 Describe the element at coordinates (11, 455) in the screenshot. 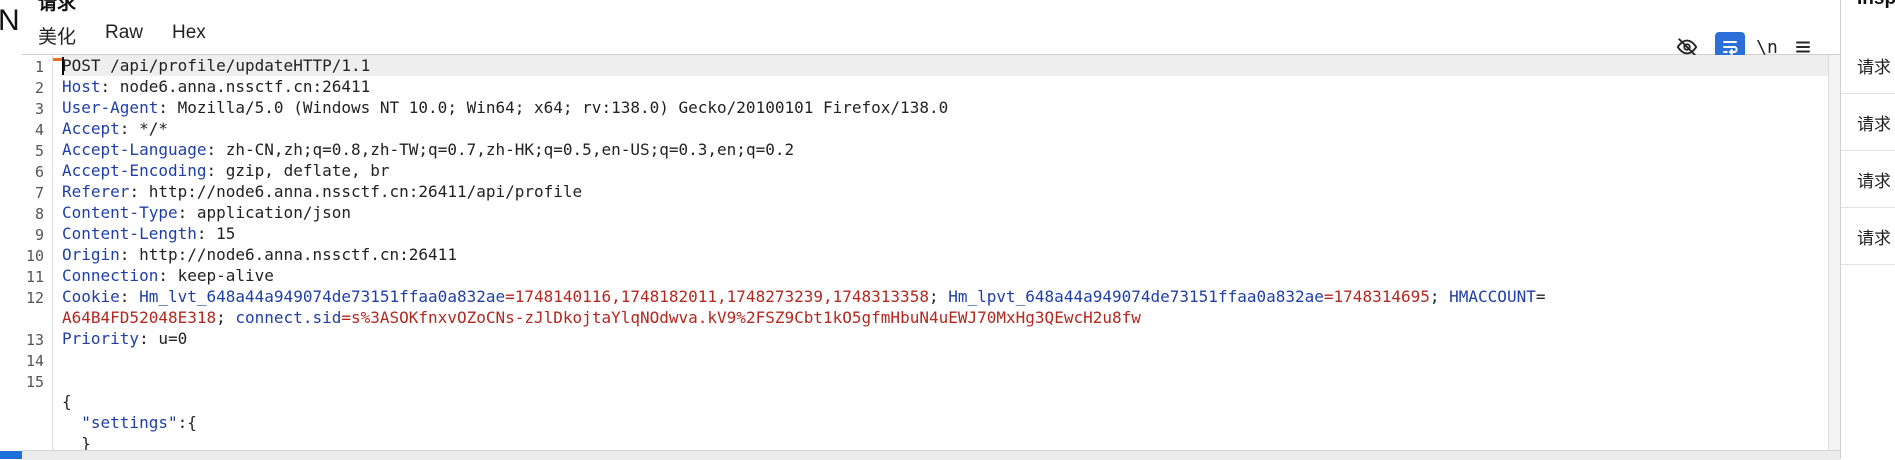

I see `left-panel-accent` at that location.